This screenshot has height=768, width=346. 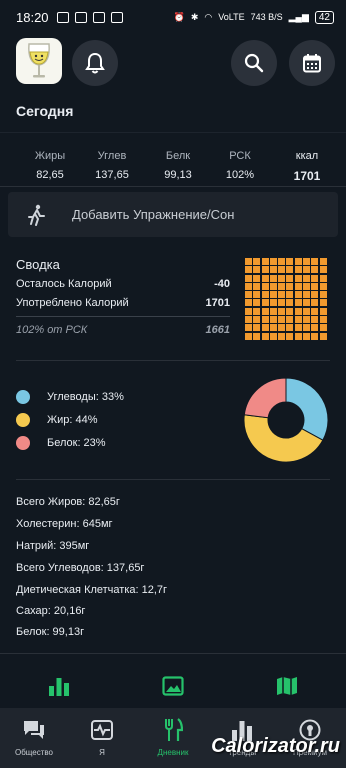 What do you see at coordinates (64, 284) in the screenshot?
I see `remaining-calories-label: Осталось Калорий` at bounding box center [64, 284].